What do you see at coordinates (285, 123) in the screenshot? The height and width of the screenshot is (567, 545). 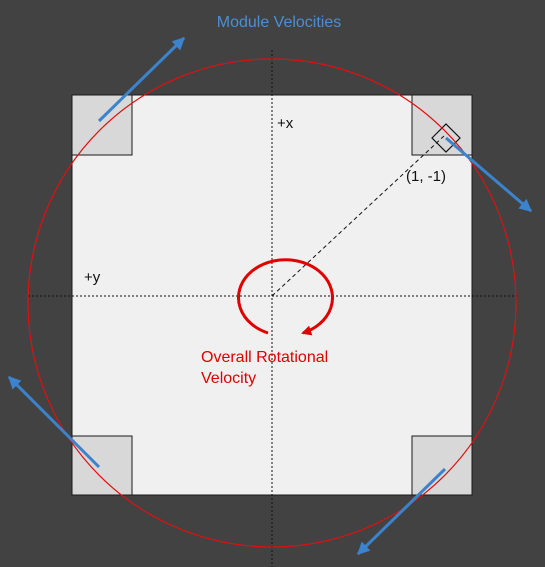 I see `x-axis-label: +x` at bounding box center [285, 123].